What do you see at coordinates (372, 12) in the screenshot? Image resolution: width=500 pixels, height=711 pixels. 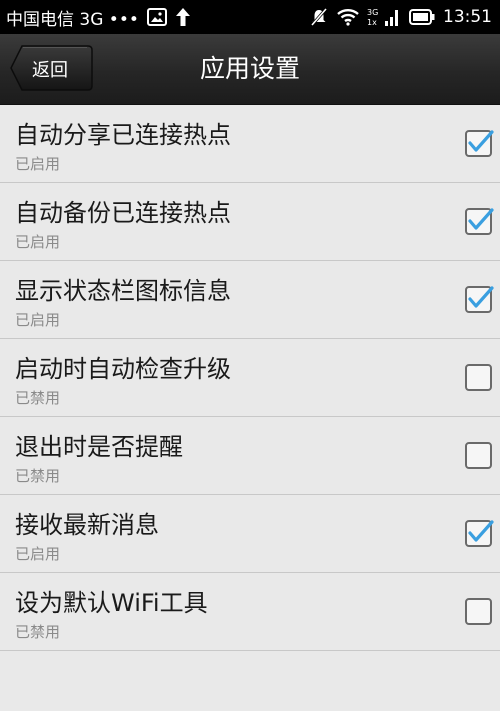 I see `network-type-3g: 3G` at bounding box center [372, 12].